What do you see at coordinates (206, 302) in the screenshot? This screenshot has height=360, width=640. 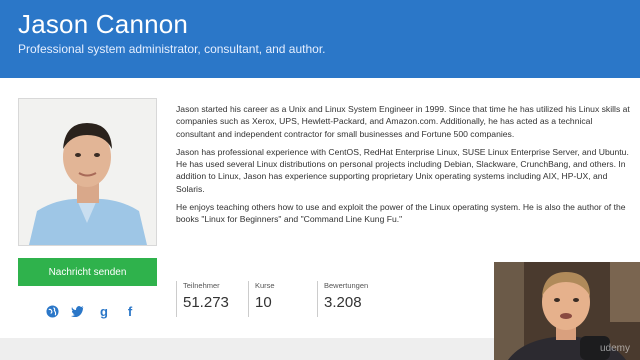 I see `stat-value: 51.273` at bounding box center [206, 302].